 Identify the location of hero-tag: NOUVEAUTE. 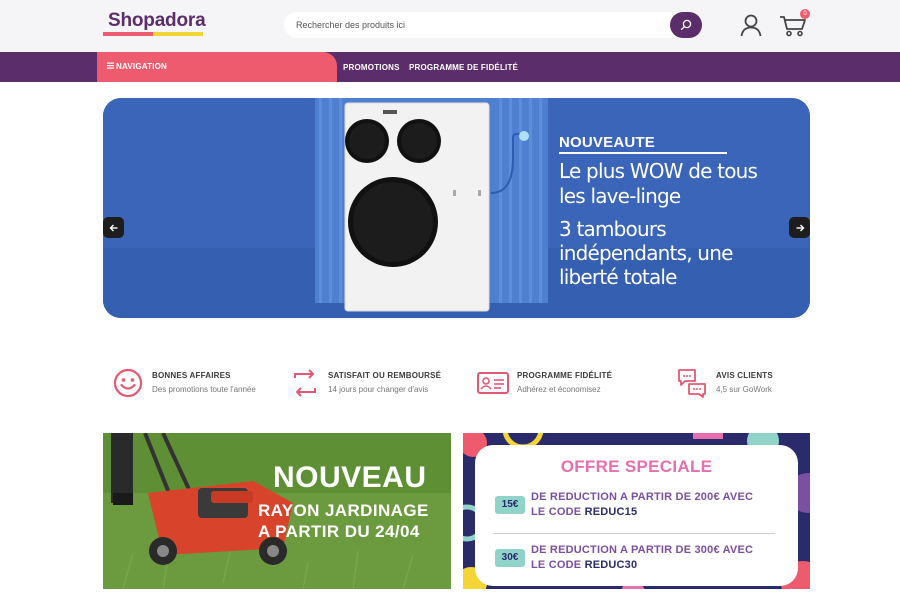
(607, 142).